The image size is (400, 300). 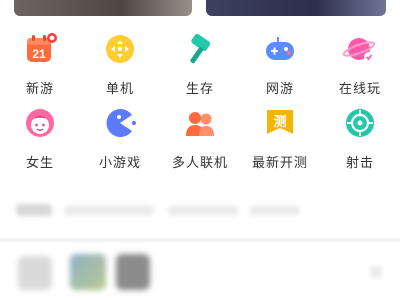 I want to click on category-label: 生存, so click(x=199, y=89).